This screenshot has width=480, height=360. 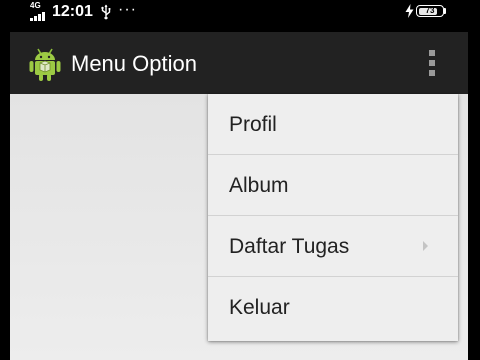 I want to click on battery-tip, so click(x=445, y=11).